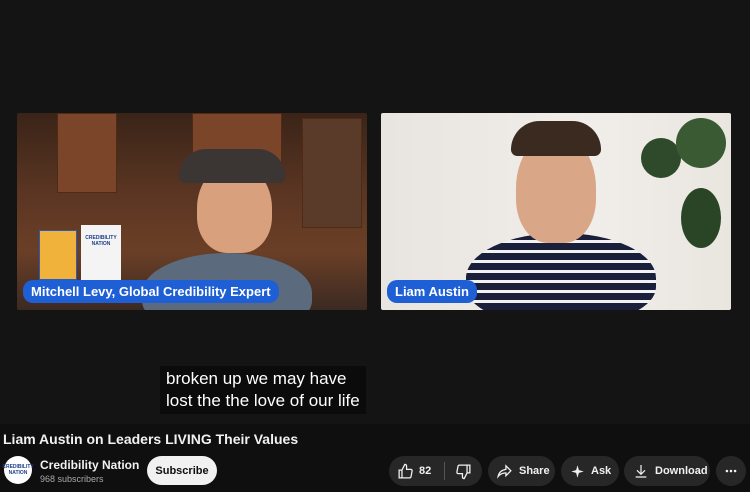 This screenshot has width=750, height=492. I want to click on thumbs-down-icon, so click(463, 471).